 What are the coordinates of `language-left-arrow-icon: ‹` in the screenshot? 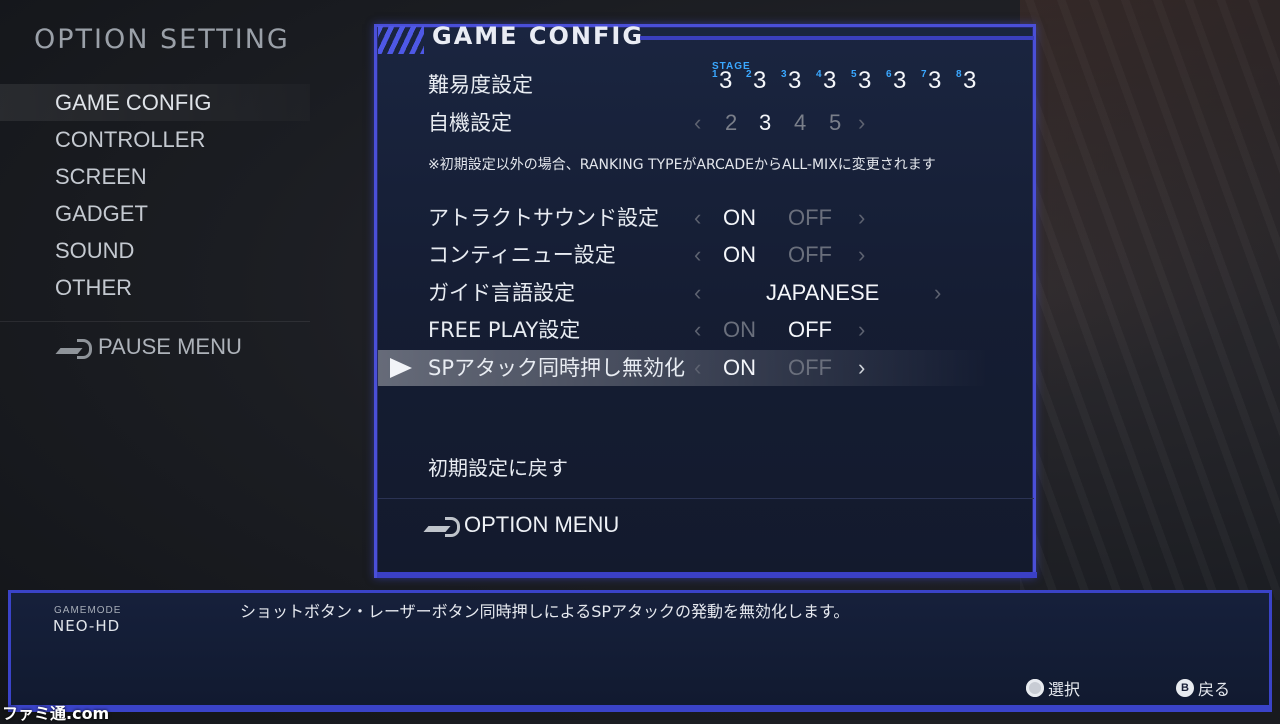 It's located at (697, 293).